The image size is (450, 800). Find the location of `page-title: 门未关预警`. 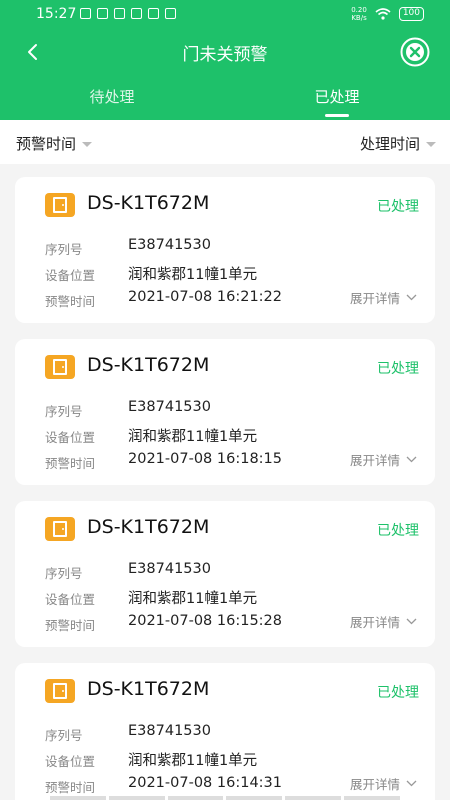

page-title: 门未关预警 is located at coordinates (225, 55).